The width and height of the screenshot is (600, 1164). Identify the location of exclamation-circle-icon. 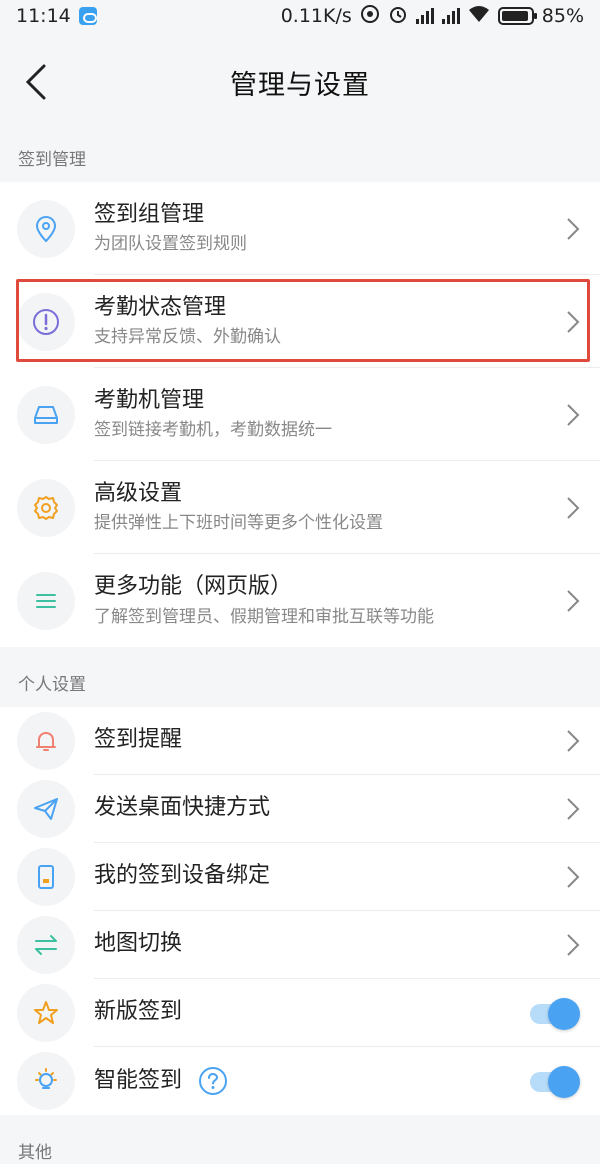
(46, 321).